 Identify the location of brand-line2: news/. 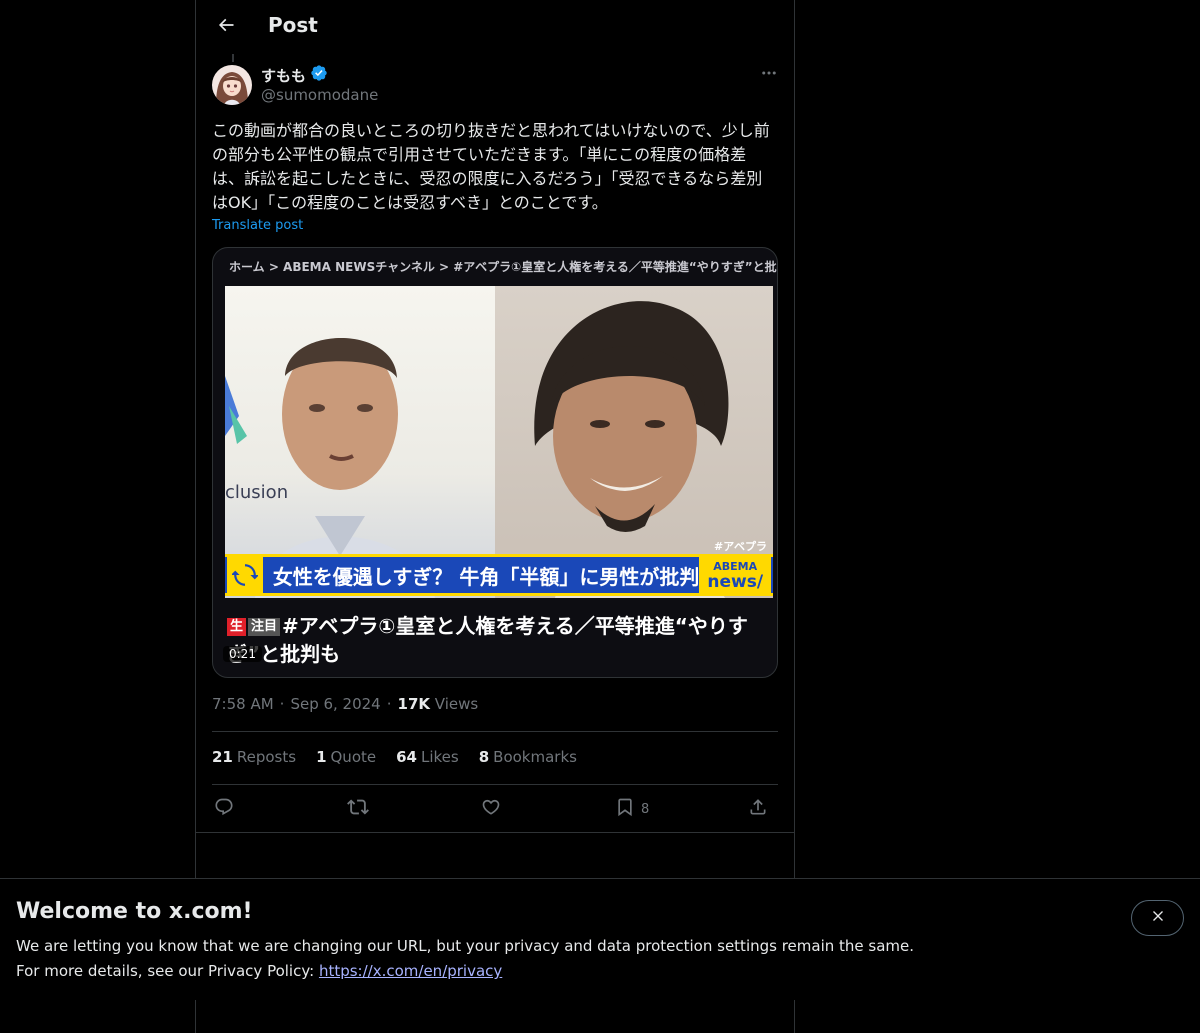
(735, 581).